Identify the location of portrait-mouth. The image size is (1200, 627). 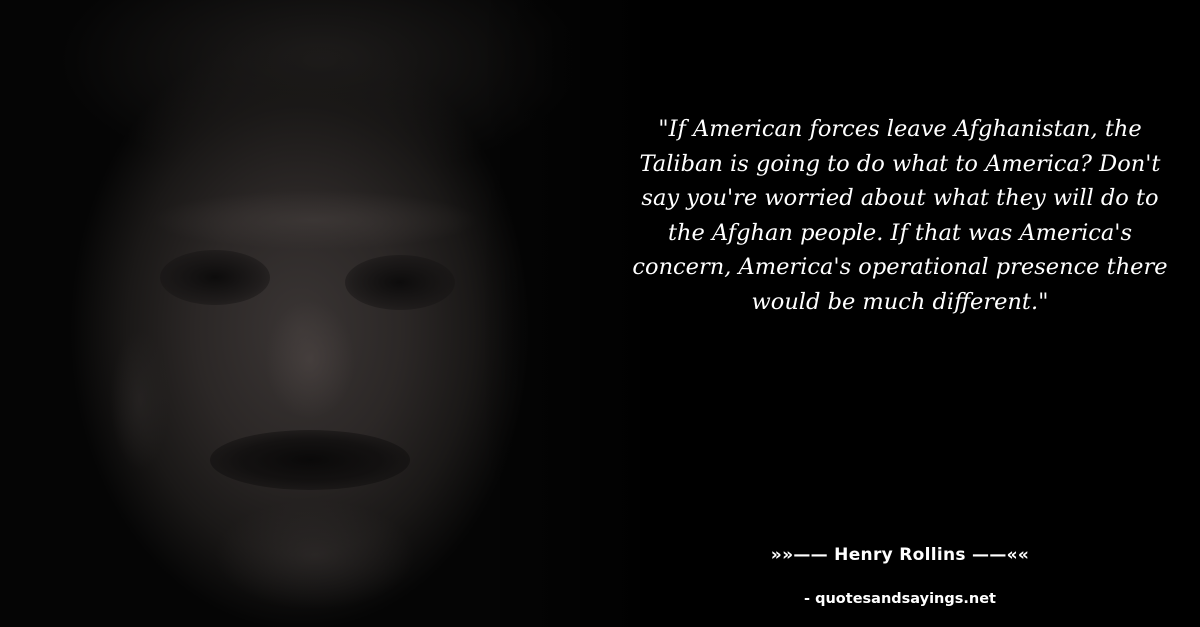
(310, 460).